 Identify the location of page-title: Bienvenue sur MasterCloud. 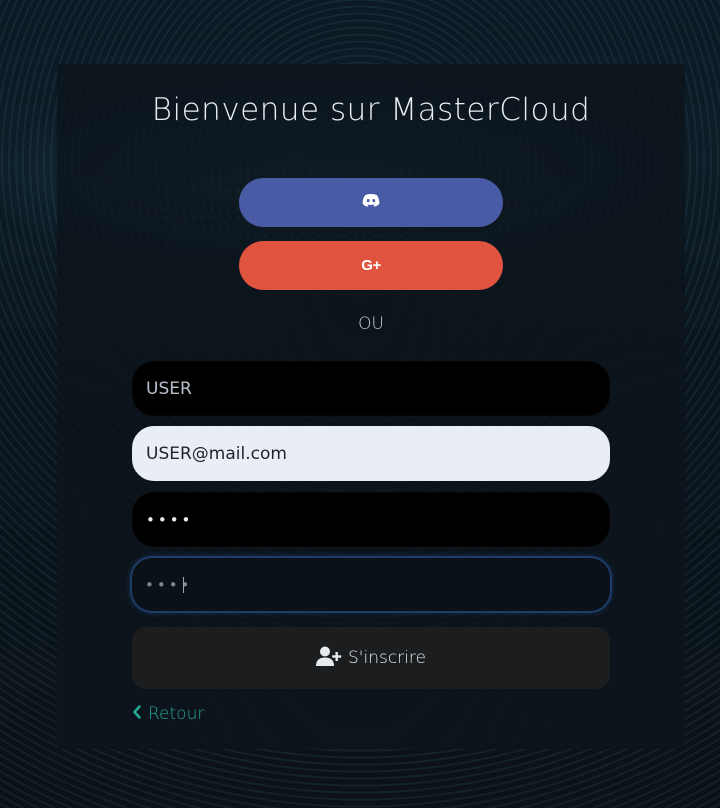
(371, 110).